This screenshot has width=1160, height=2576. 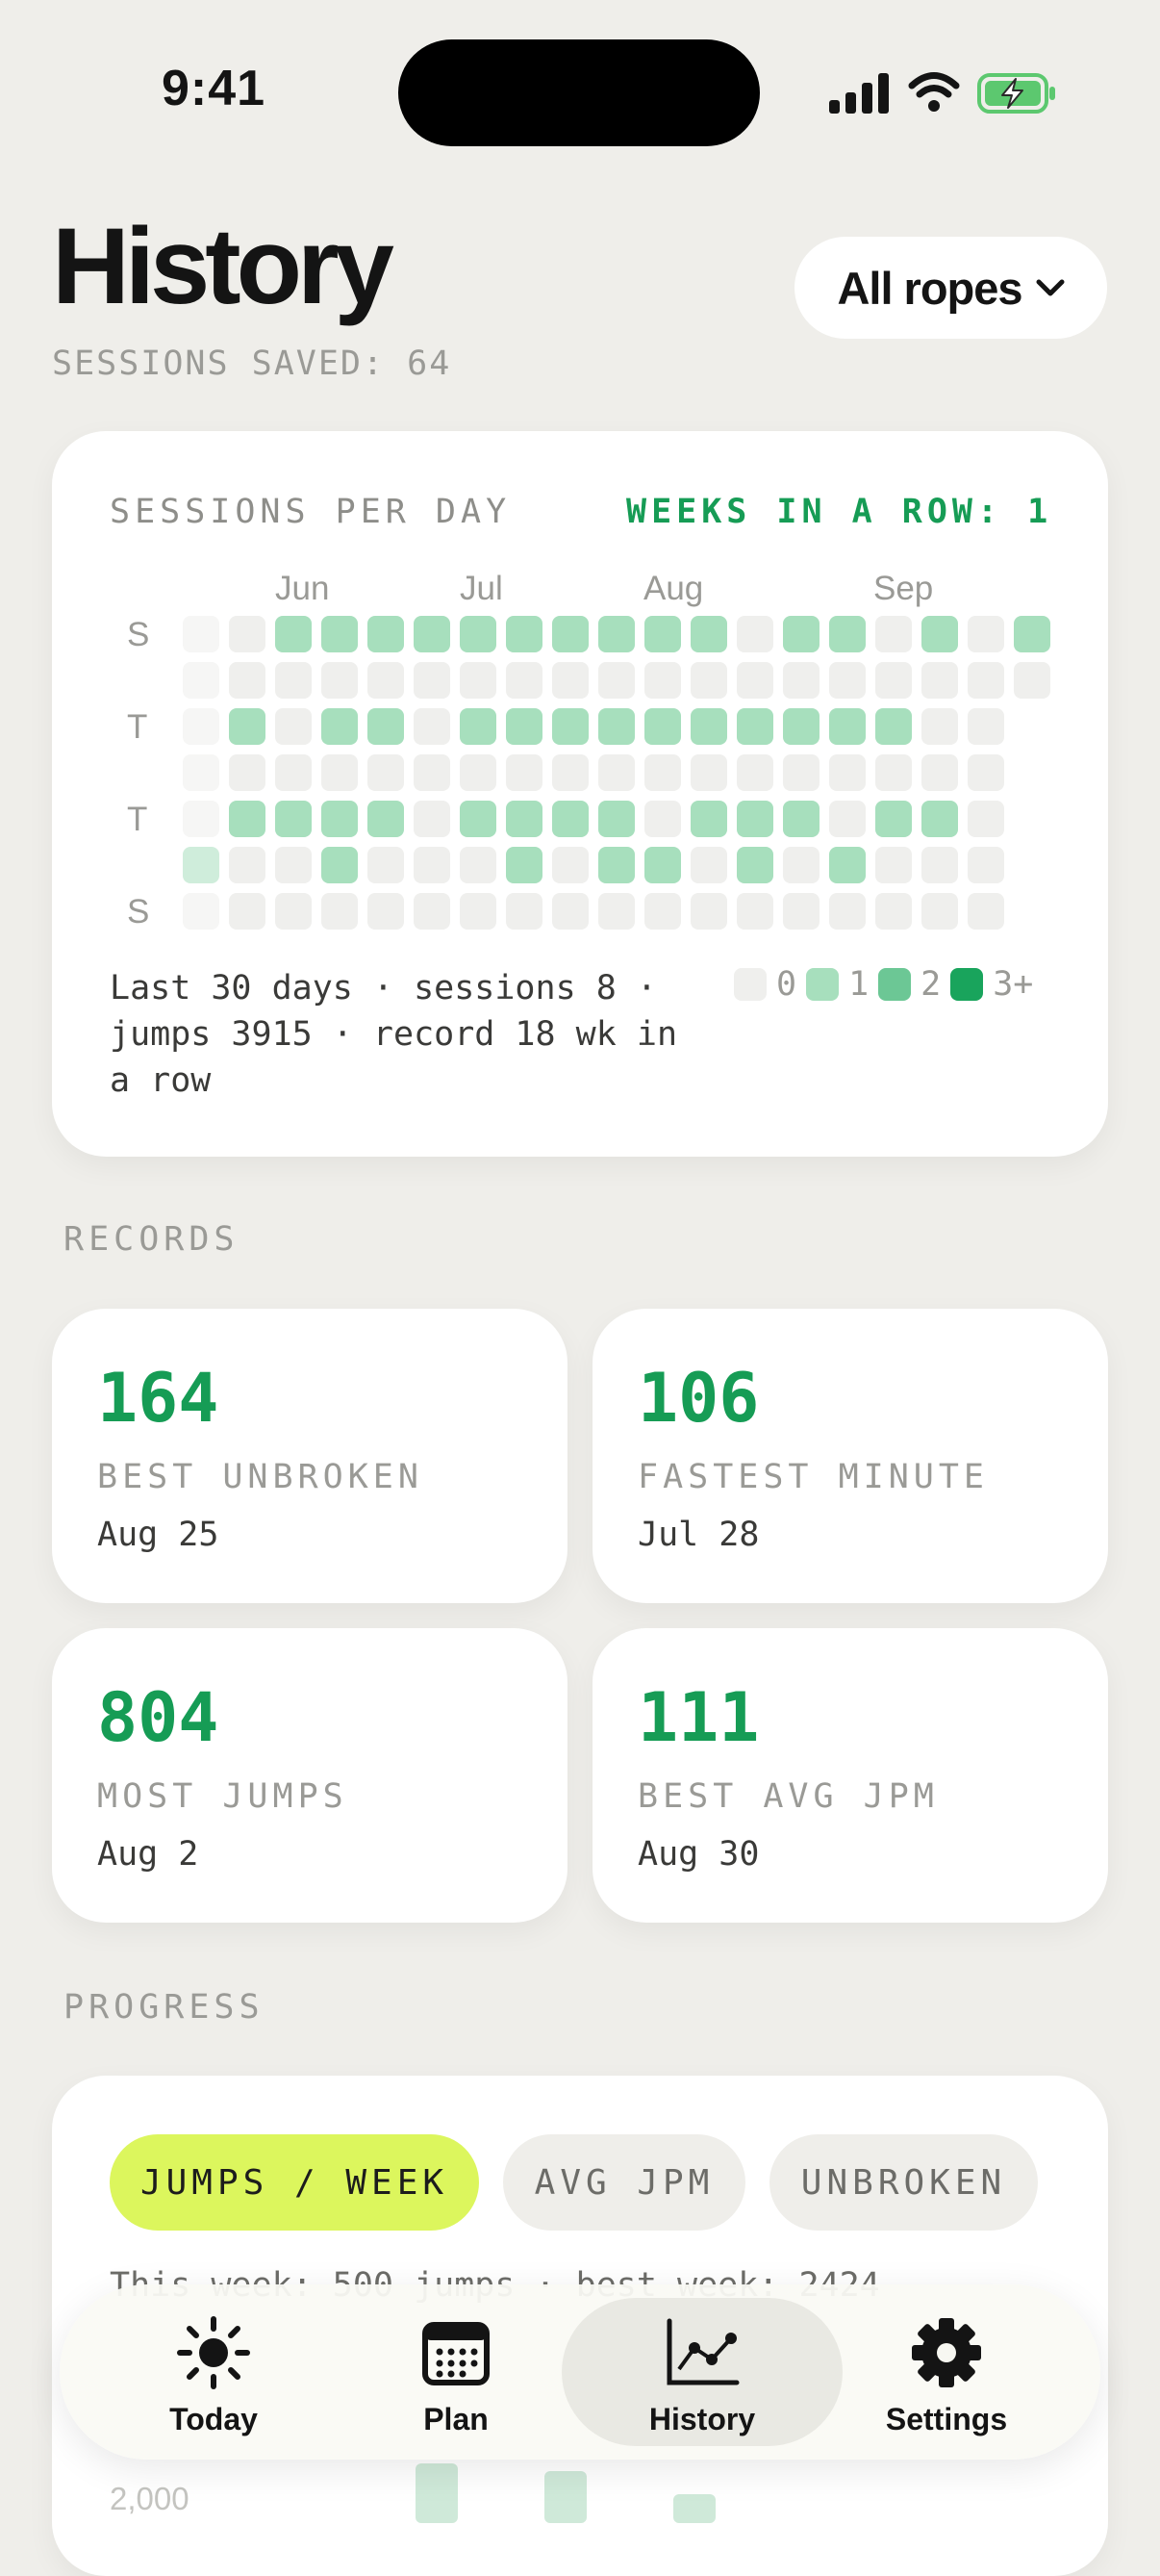 I want to click on tab-unbroken: UNBROKEN, so click(x=903, y=2182).